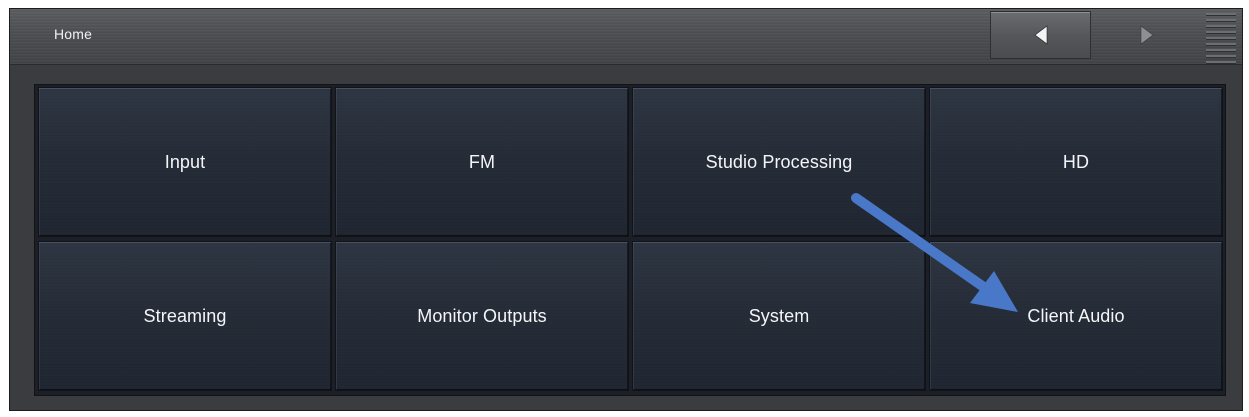 The width and height of the screenshot is (1249, 417). I want to click on tile-monitor-outputs: Monitor Outputs, so click(482, 316).